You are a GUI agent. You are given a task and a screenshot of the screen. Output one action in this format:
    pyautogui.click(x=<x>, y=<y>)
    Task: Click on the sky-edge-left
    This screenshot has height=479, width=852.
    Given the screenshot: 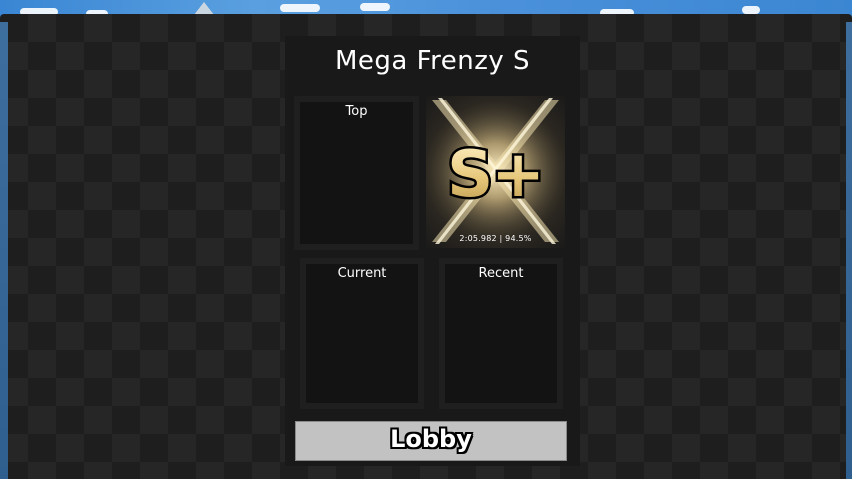 What is the action you would take?
    pyautogui.click(x=4, y=250)
    